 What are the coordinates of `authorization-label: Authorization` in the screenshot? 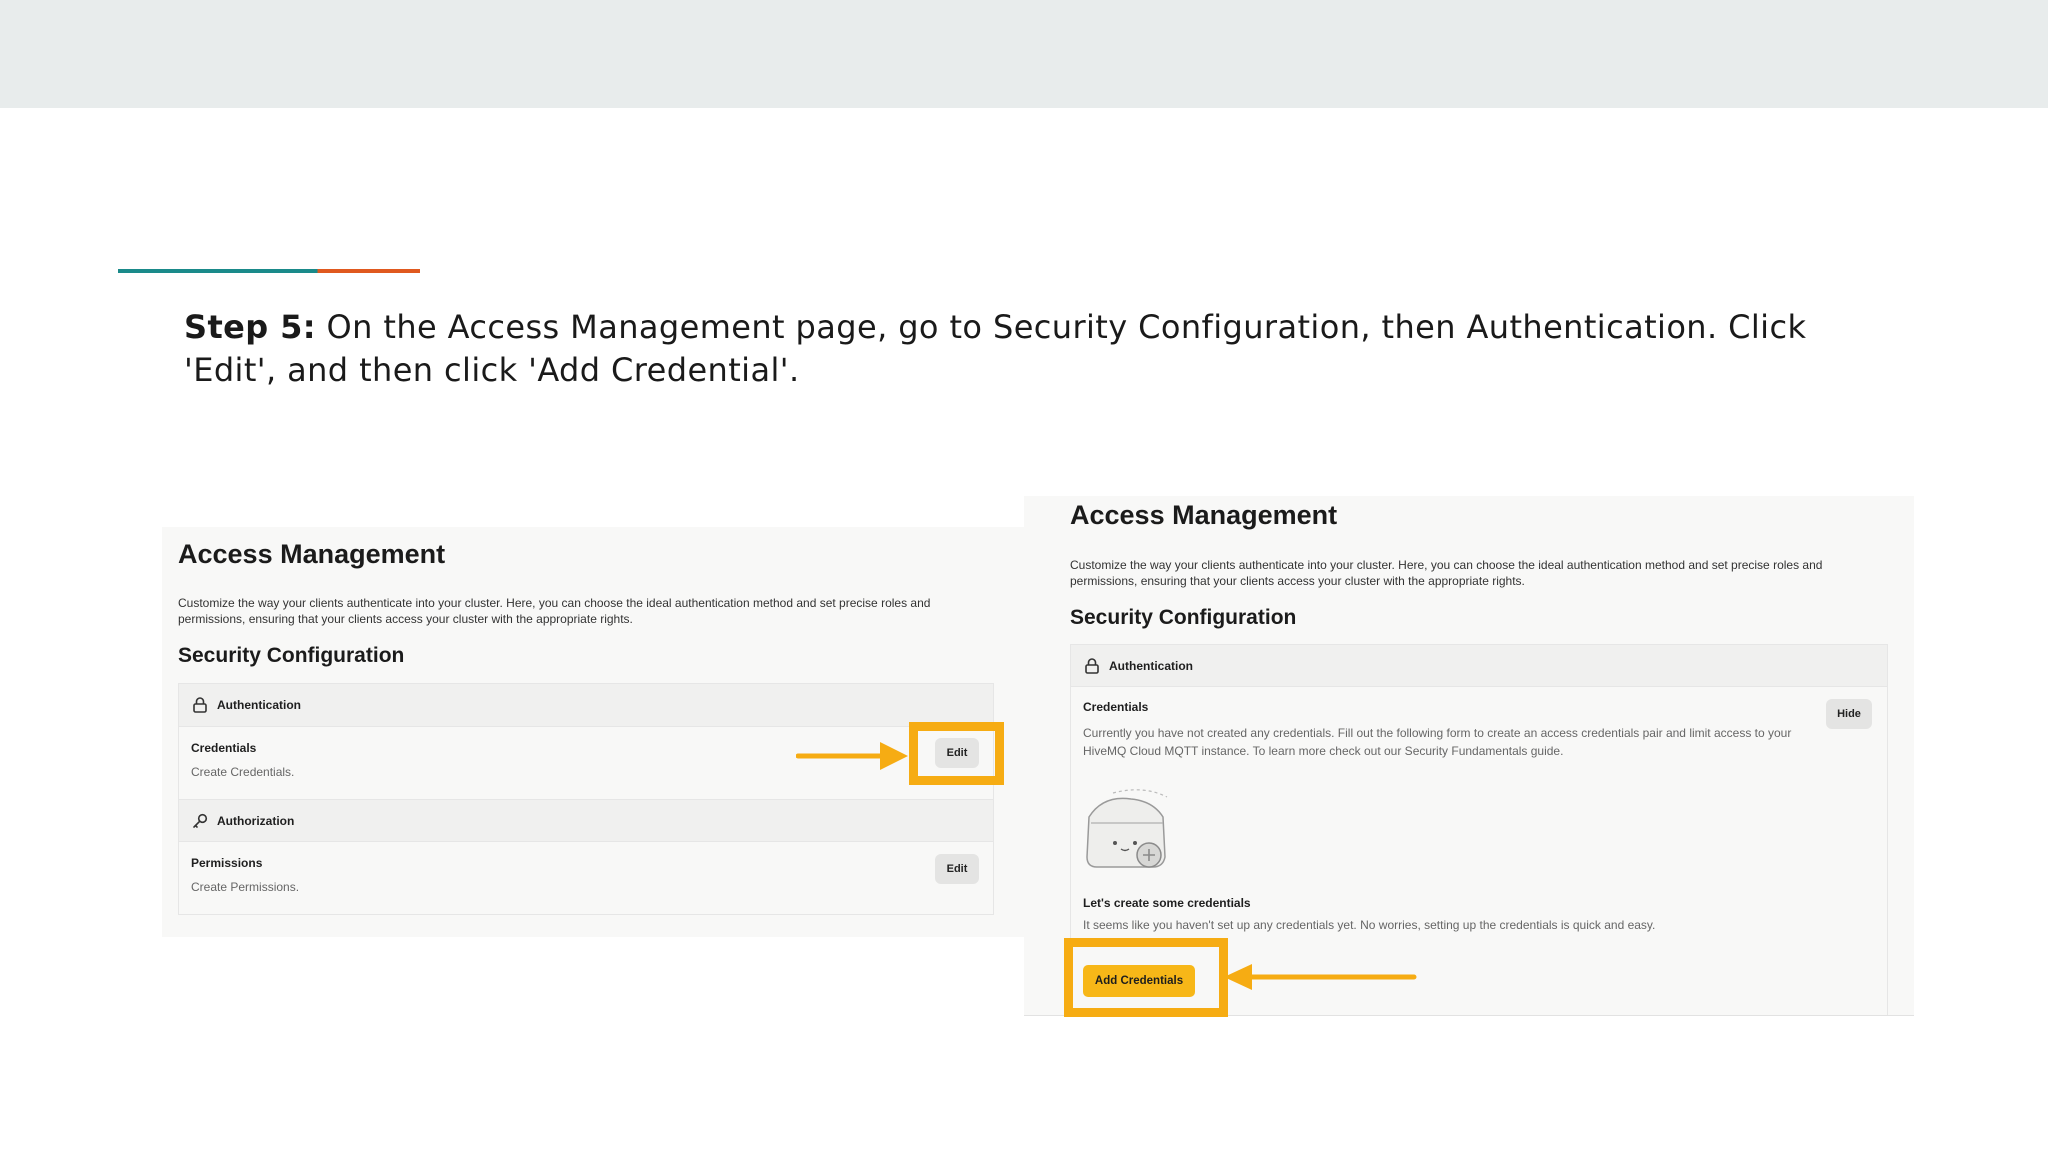 It's located at (256, 820).